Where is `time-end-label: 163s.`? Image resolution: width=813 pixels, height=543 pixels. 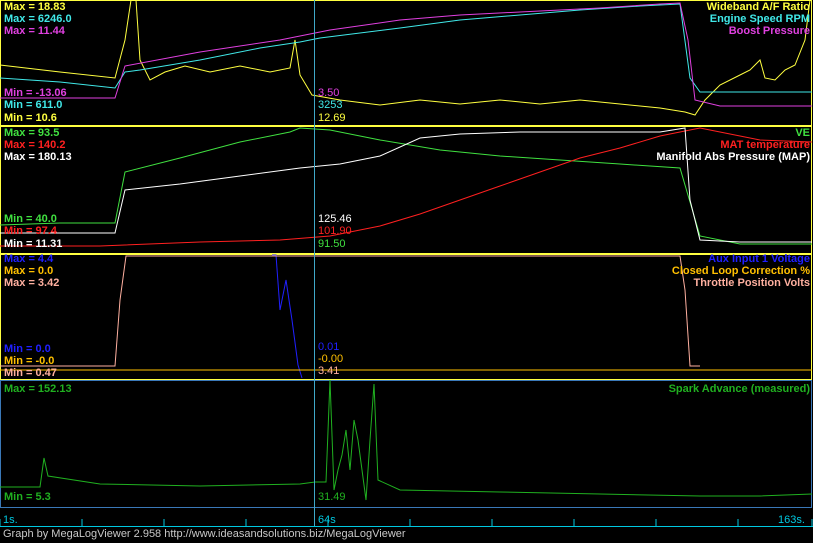
time-end-label: 163s. is located at coordinates (791, 520).